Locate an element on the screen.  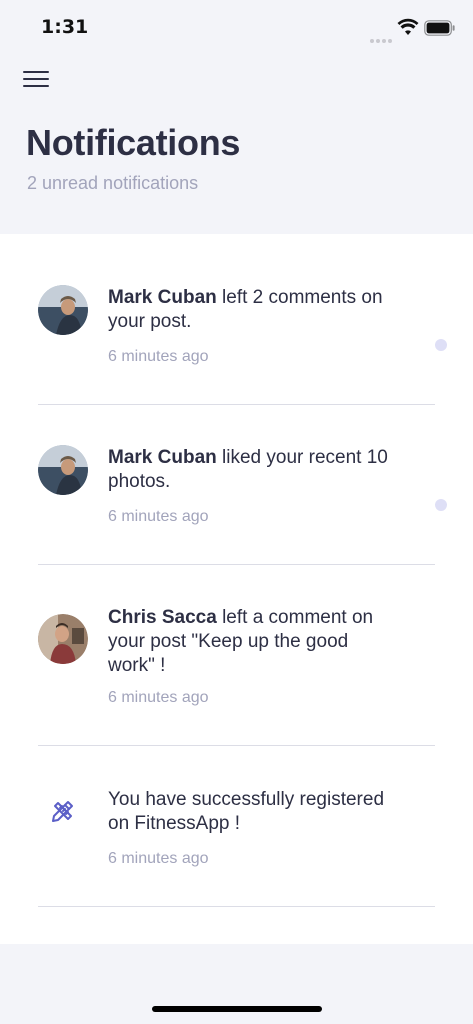
notification-message: Mark Cuban liked your recent 10 photos. is located at coordinates (268, 470).